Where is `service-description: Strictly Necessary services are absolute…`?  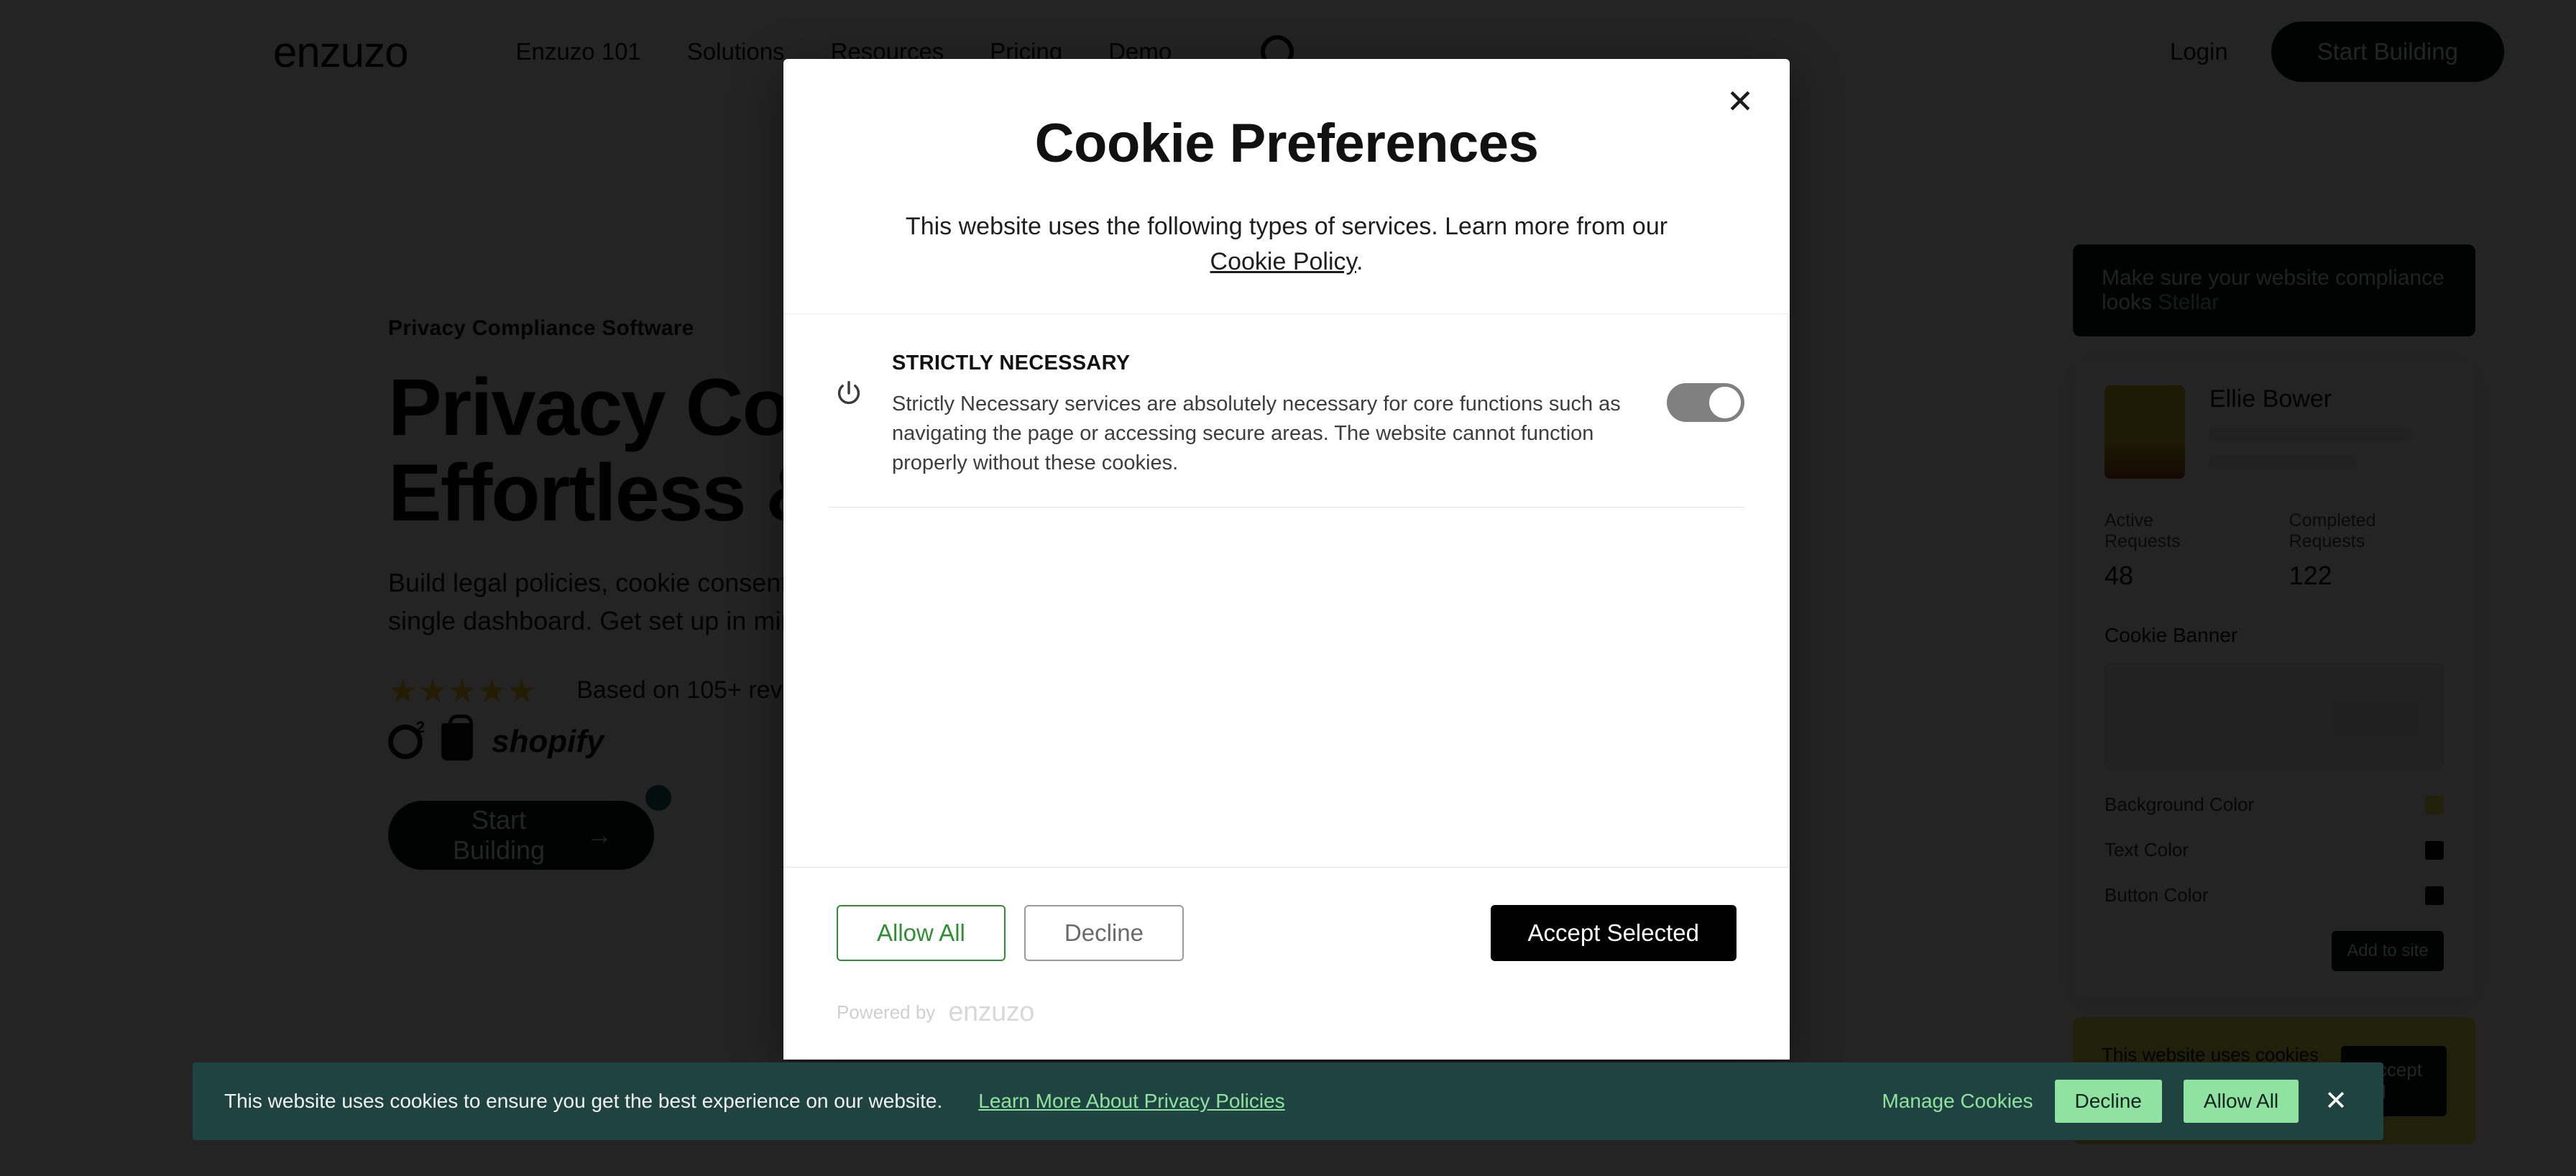 service-description: Strictly Necessary services are absolute… is located at coordinates (1256, 433).